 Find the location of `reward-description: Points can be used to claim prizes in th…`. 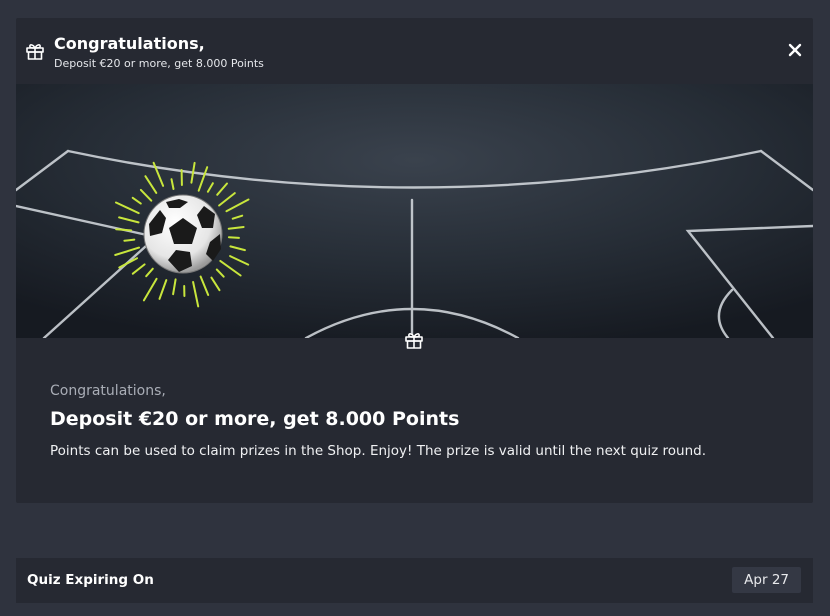

reward-description: Points can be used to claim prizes in th… is located at coordinates (378, 451).